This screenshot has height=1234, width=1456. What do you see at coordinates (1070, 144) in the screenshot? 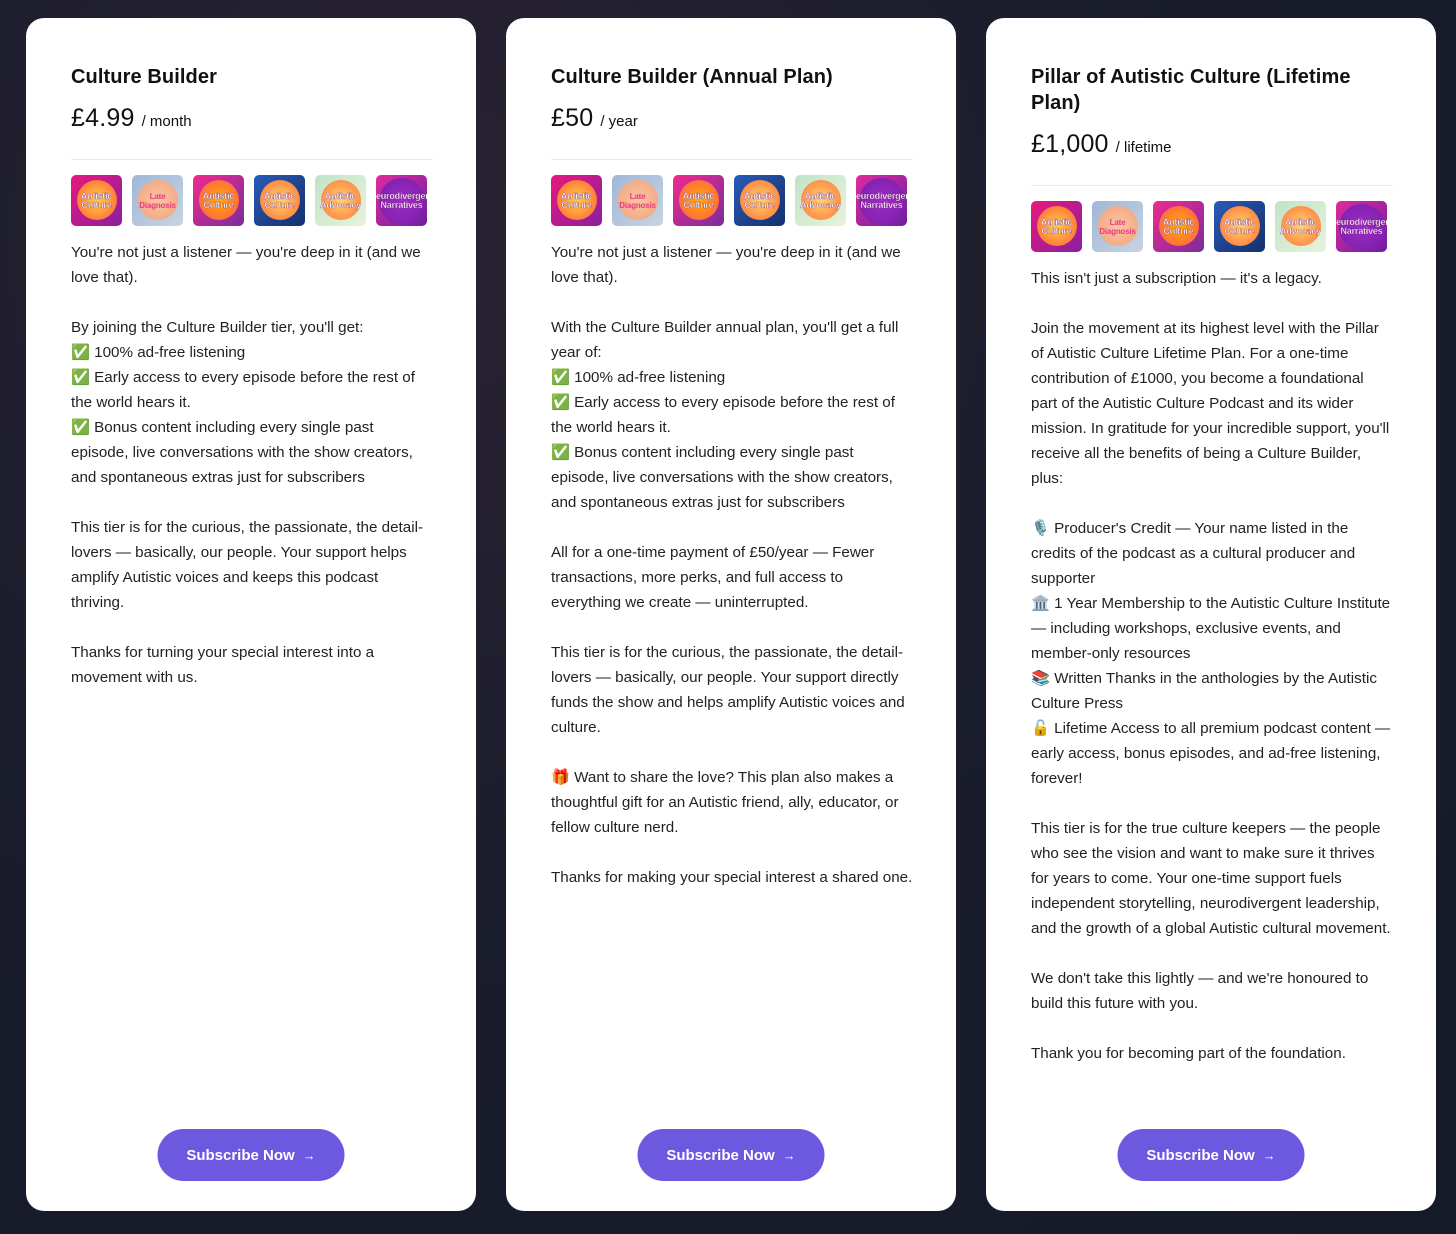
I see `plan-price: £1,000` at bounding box center [1070, 144].